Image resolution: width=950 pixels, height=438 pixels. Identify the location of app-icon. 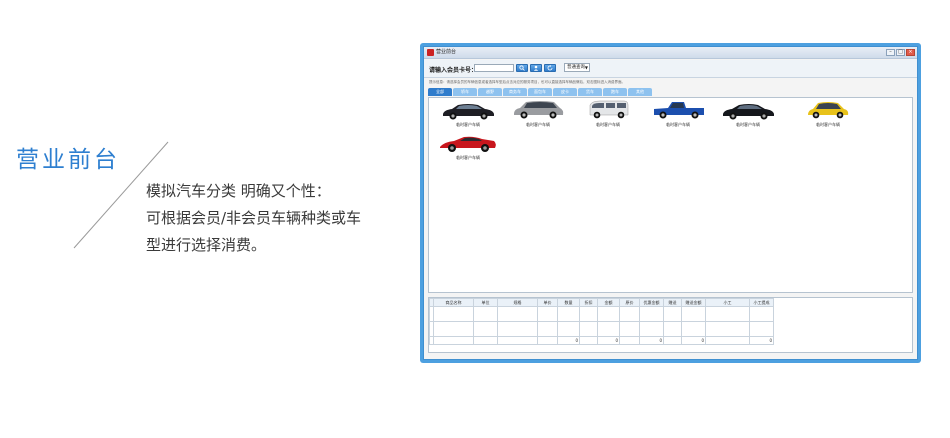
(430, 52).